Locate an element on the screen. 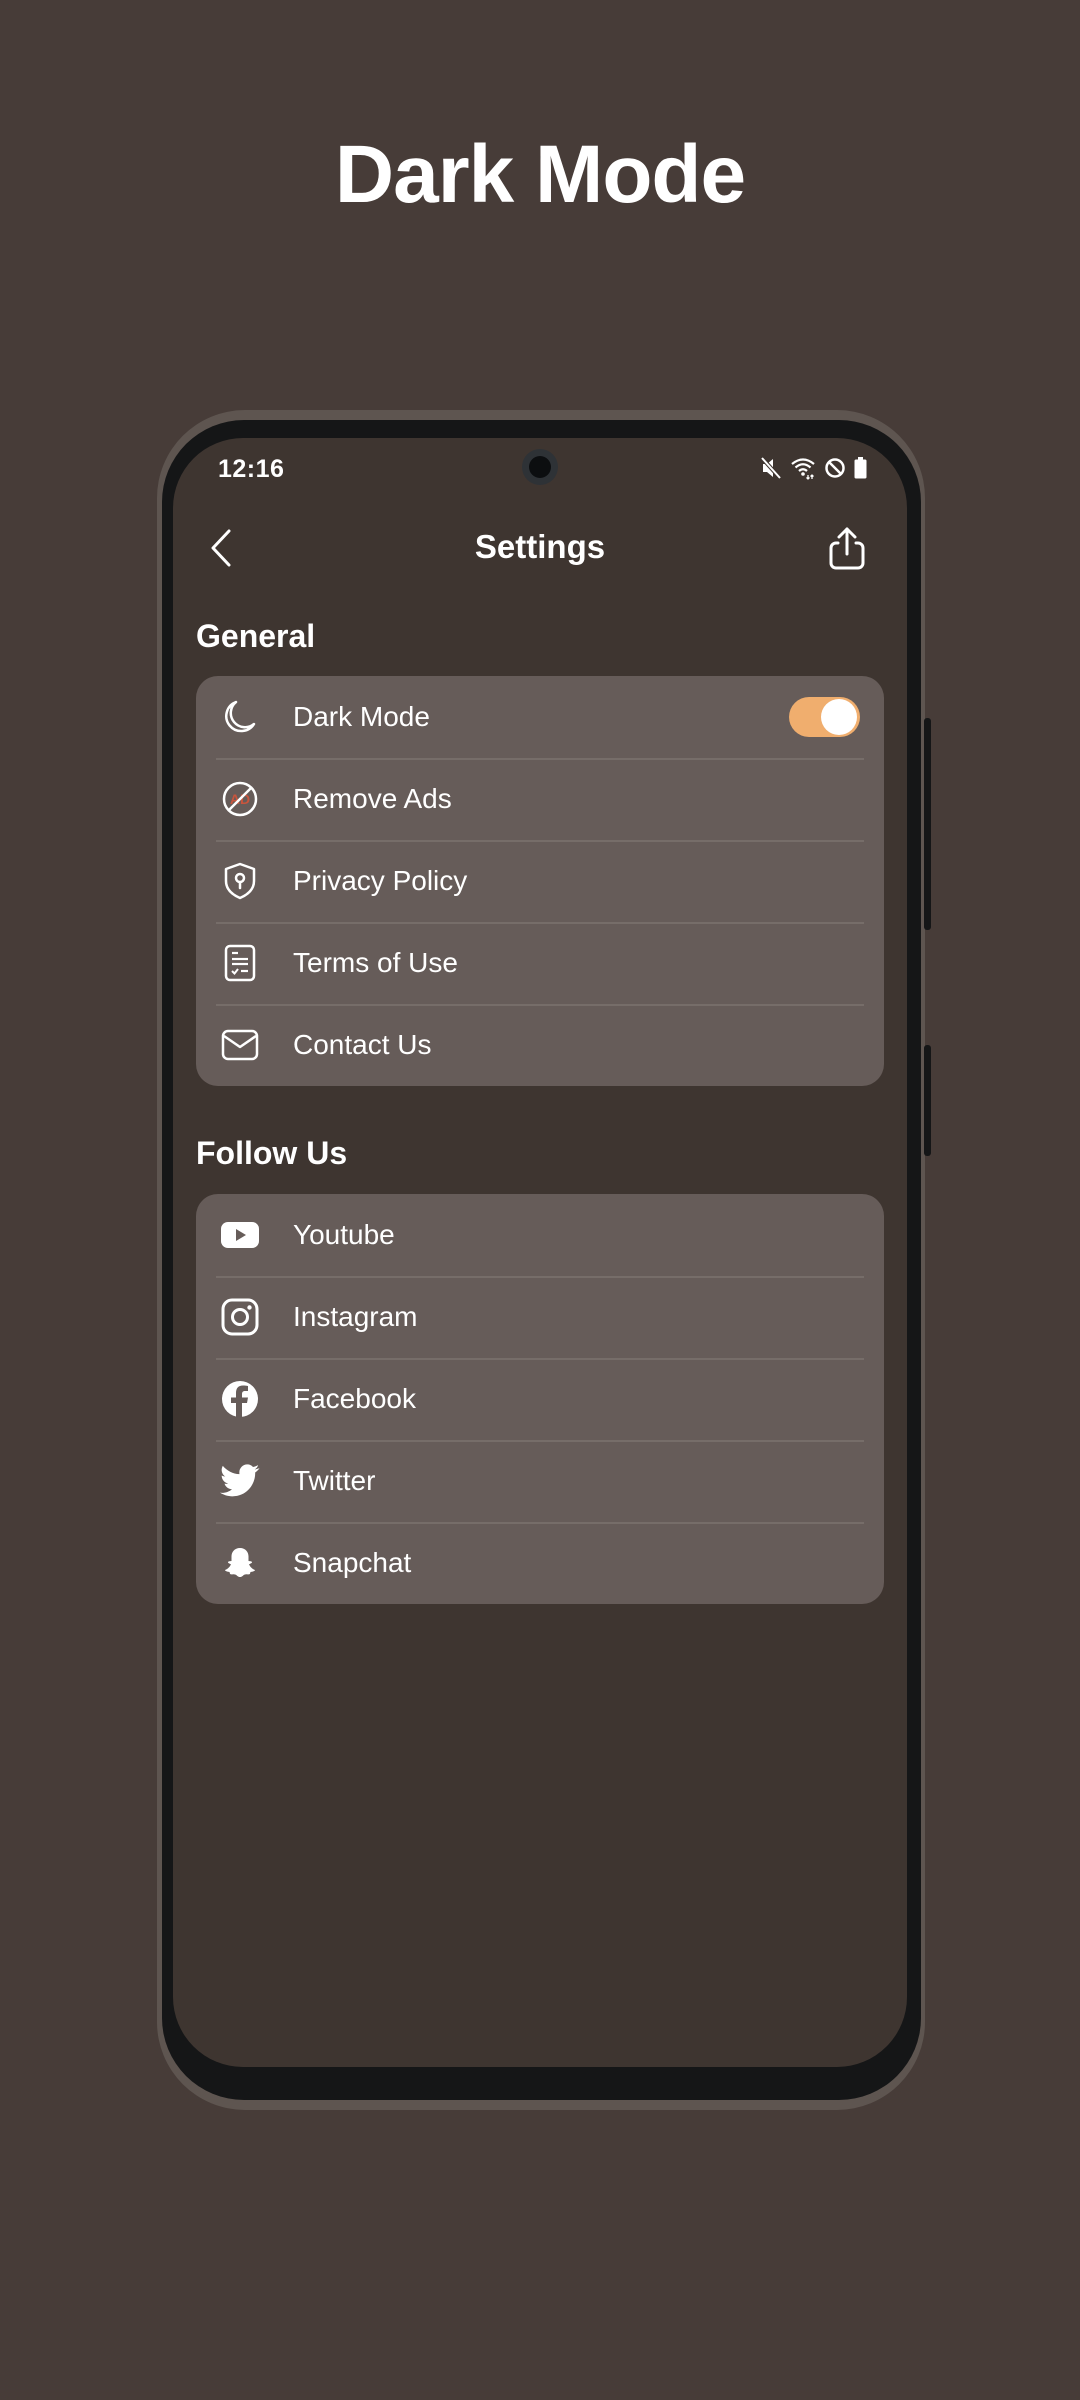  do-not-disturb-icon is located at coordinates (835, 468).